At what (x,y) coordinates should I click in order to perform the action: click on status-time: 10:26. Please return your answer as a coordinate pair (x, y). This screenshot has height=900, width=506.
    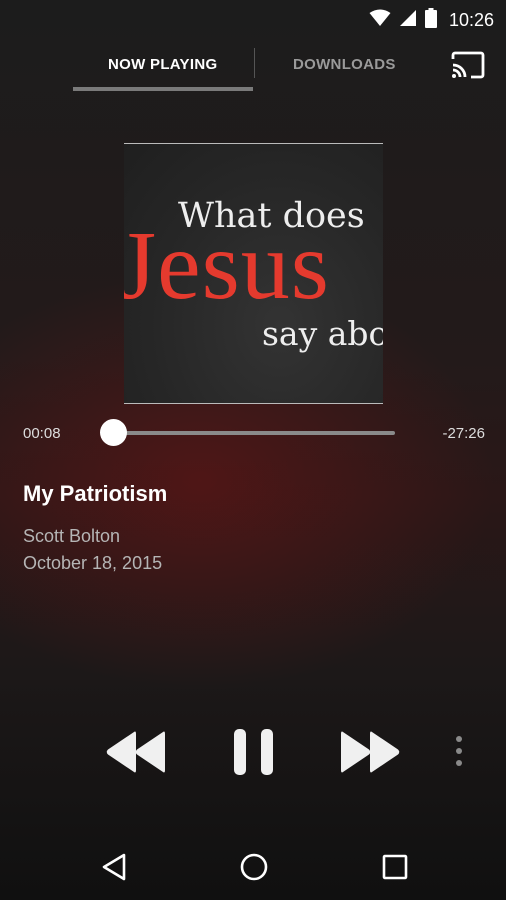
    Looking at the image, I should click on (471, 20).